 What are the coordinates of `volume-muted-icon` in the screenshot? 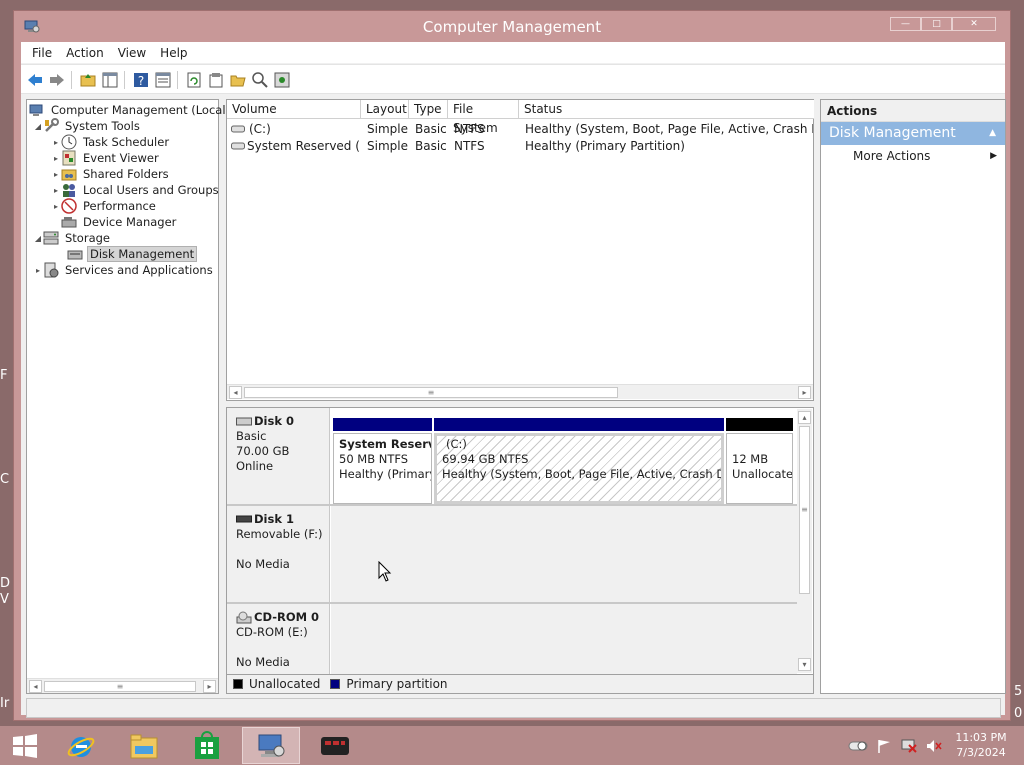 It's located at (934, 746).